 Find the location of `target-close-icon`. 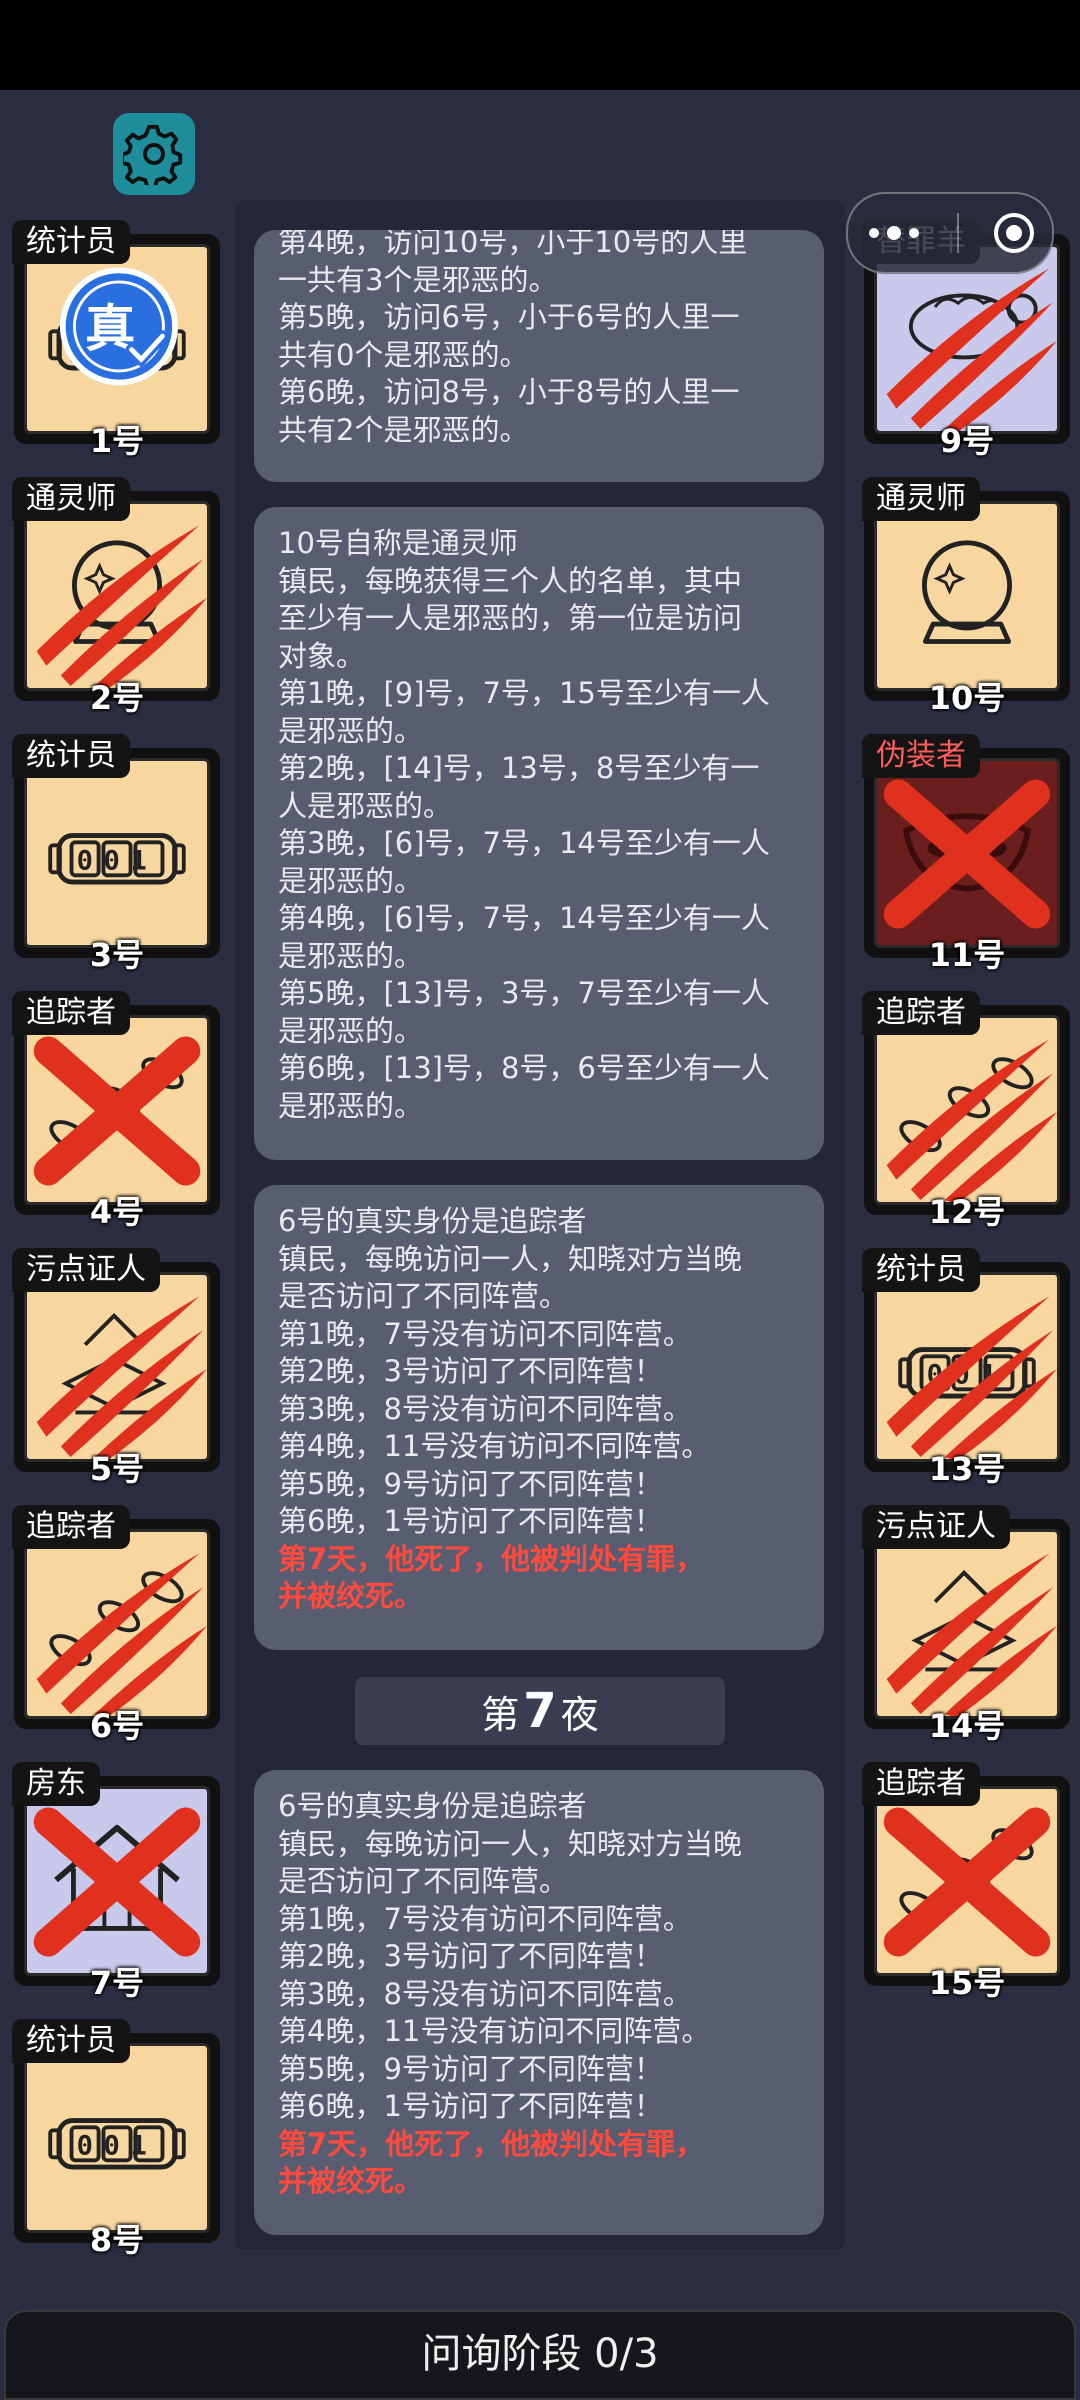

target-close-icon is located at coordinates (1014, 233).